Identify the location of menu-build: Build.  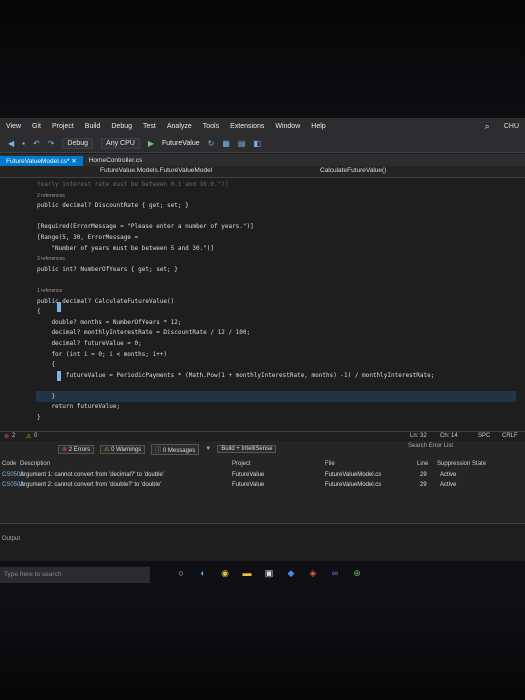
(93, 126).